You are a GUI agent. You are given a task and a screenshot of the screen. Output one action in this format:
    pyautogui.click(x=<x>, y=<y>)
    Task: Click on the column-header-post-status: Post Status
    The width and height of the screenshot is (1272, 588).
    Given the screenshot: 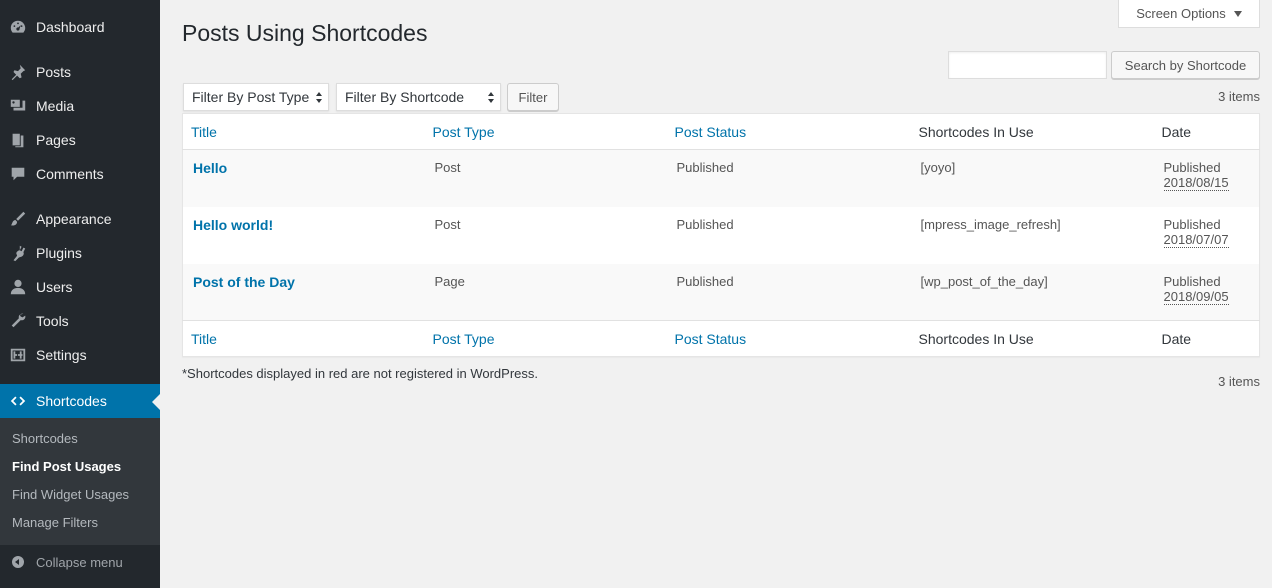 What is the action you would take?
    pyautogui.click(x=788, y=131)
    